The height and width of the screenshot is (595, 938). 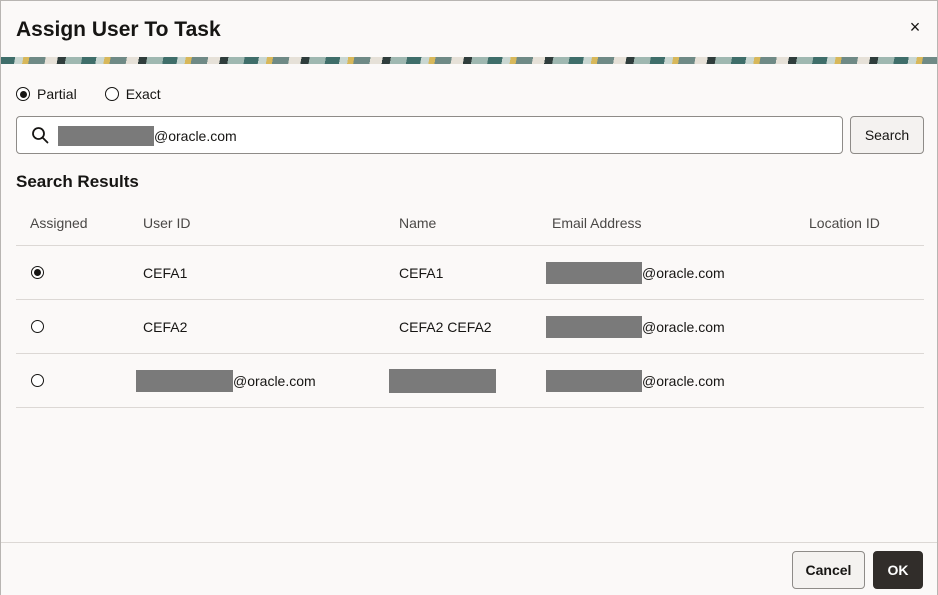 I want to click on column-header-assigned: Assigned, so click(x=59, y=223).